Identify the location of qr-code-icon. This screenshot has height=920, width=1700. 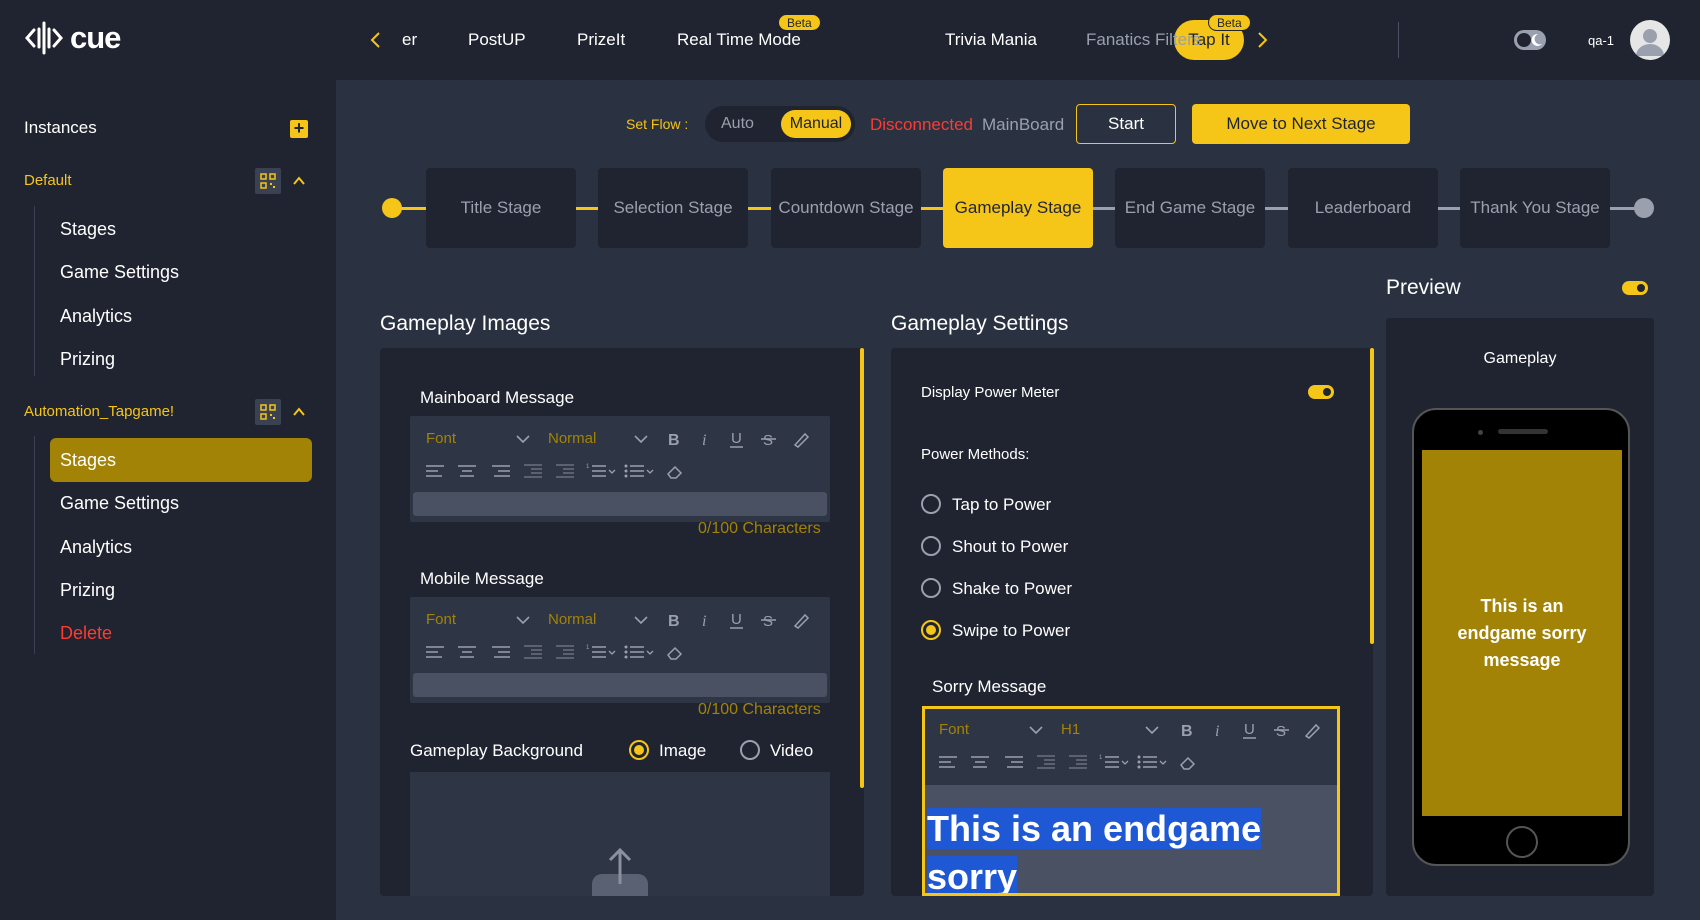
(268, 181).